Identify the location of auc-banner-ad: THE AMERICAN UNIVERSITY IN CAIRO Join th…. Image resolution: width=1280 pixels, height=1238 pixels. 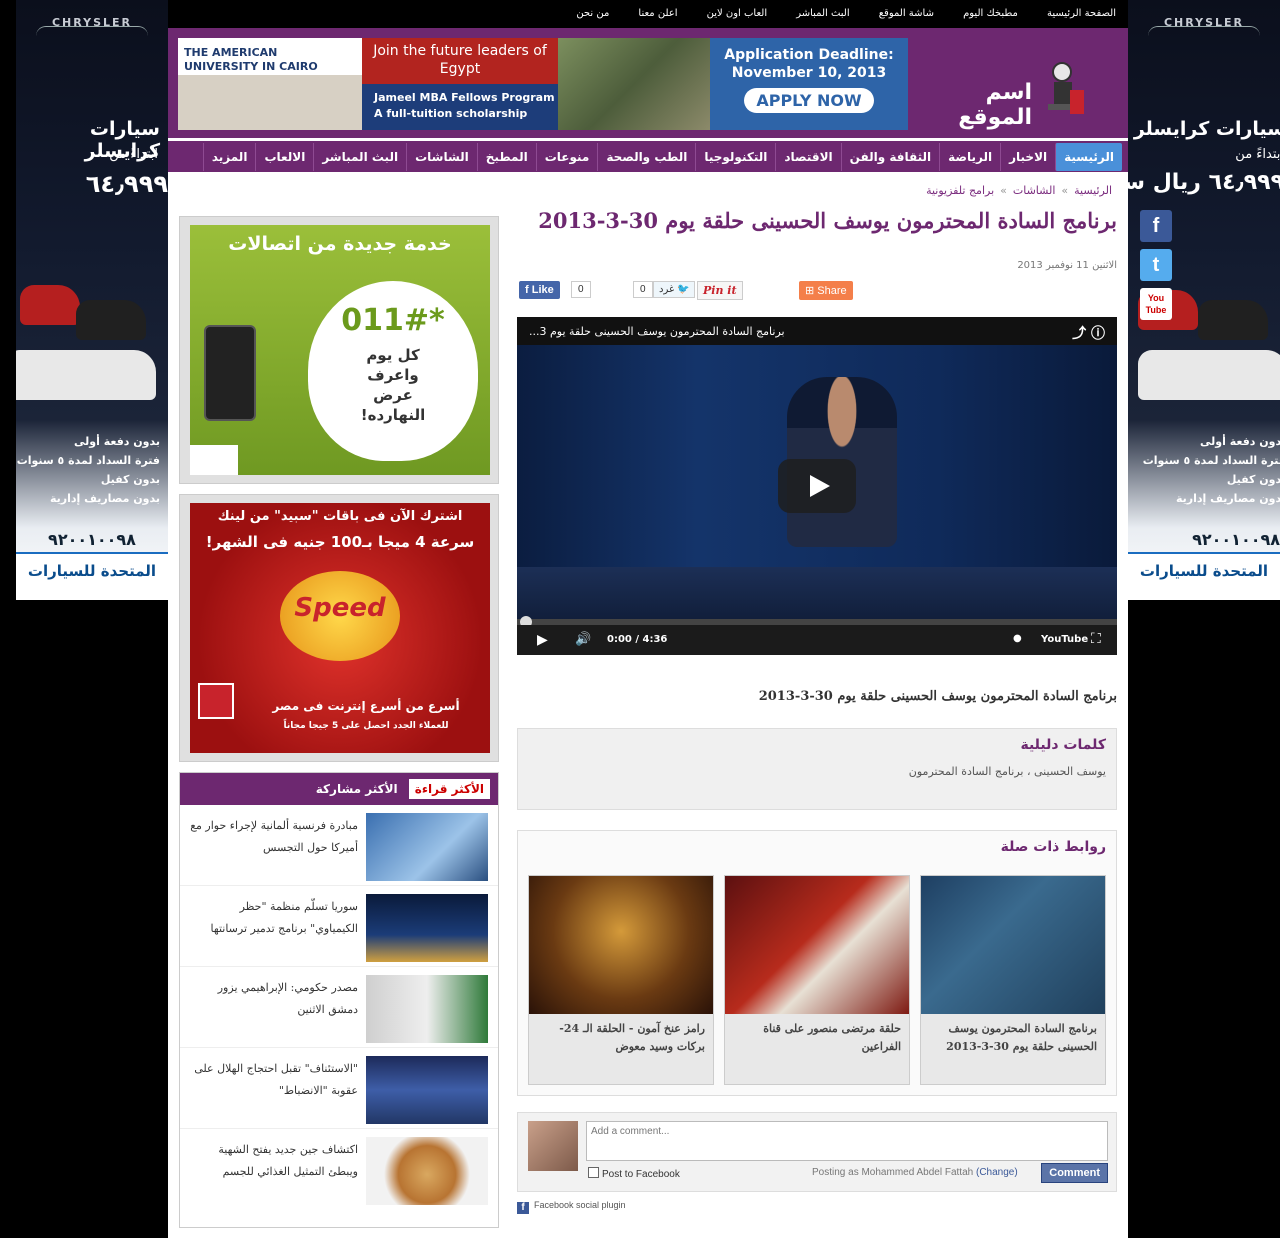
(543, 84).